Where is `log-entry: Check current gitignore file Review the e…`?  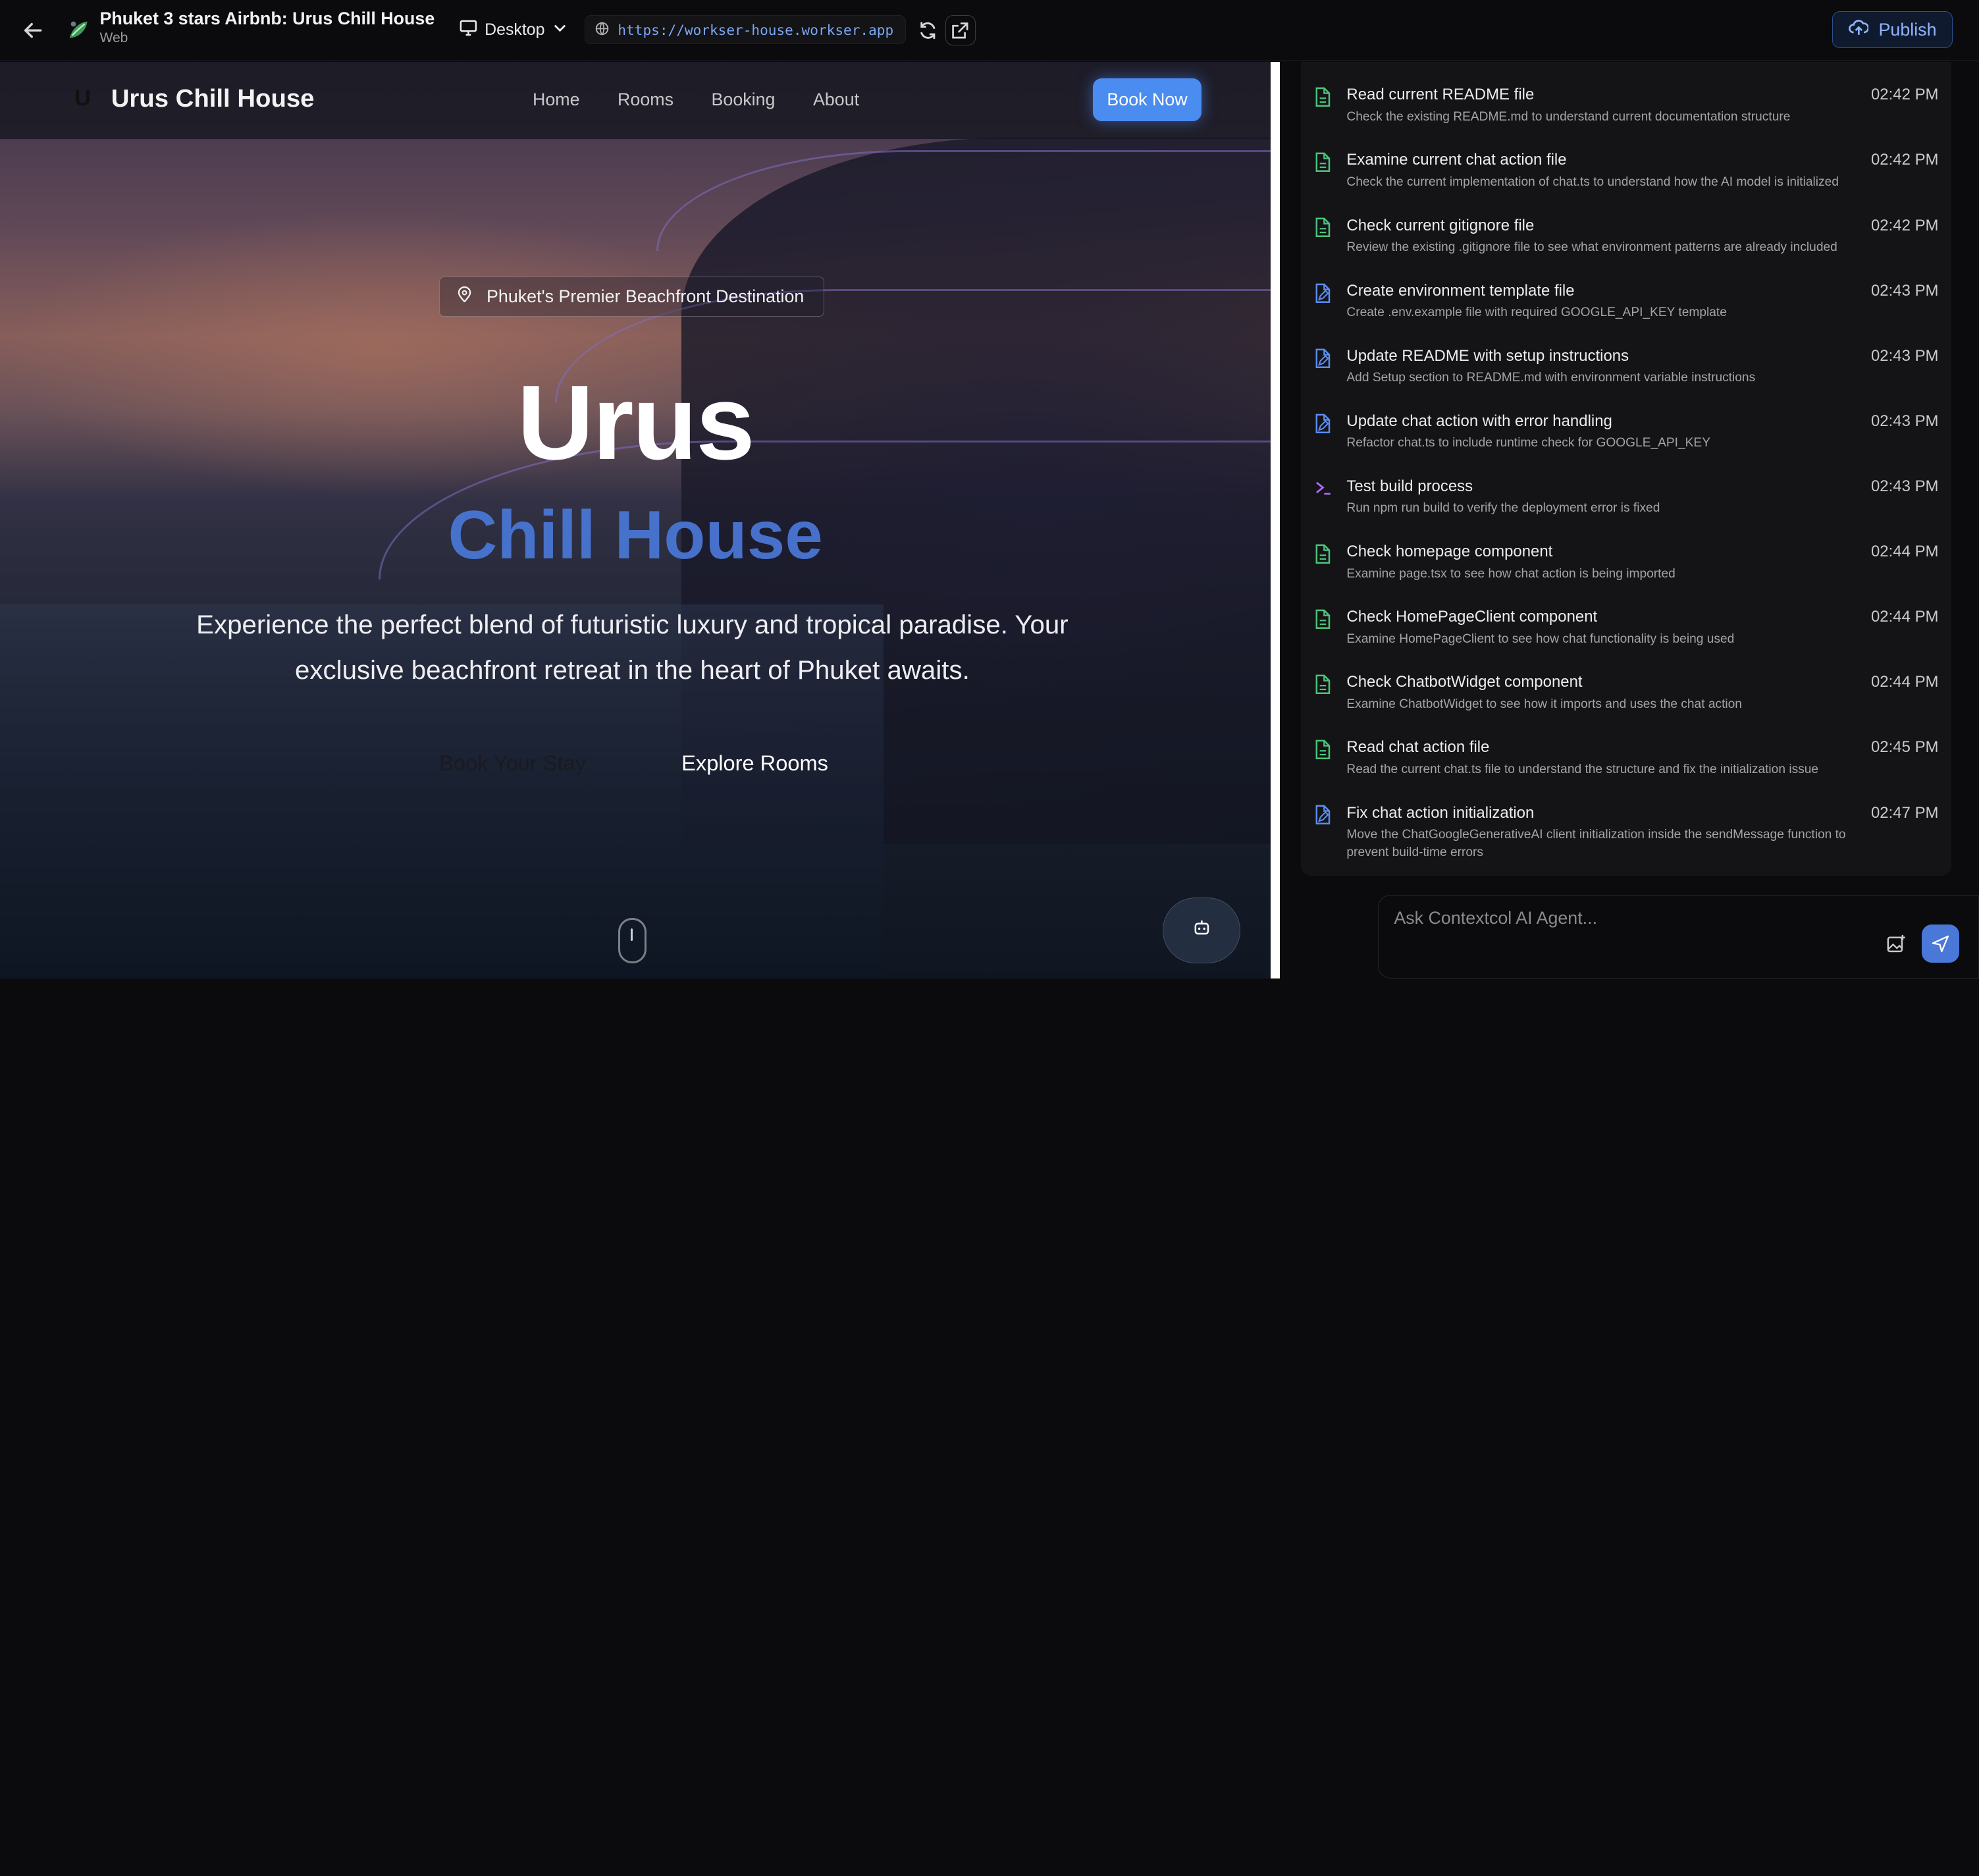 log-entry: Check current gitignore file Review the e… is located at coordinates (1626, 246).